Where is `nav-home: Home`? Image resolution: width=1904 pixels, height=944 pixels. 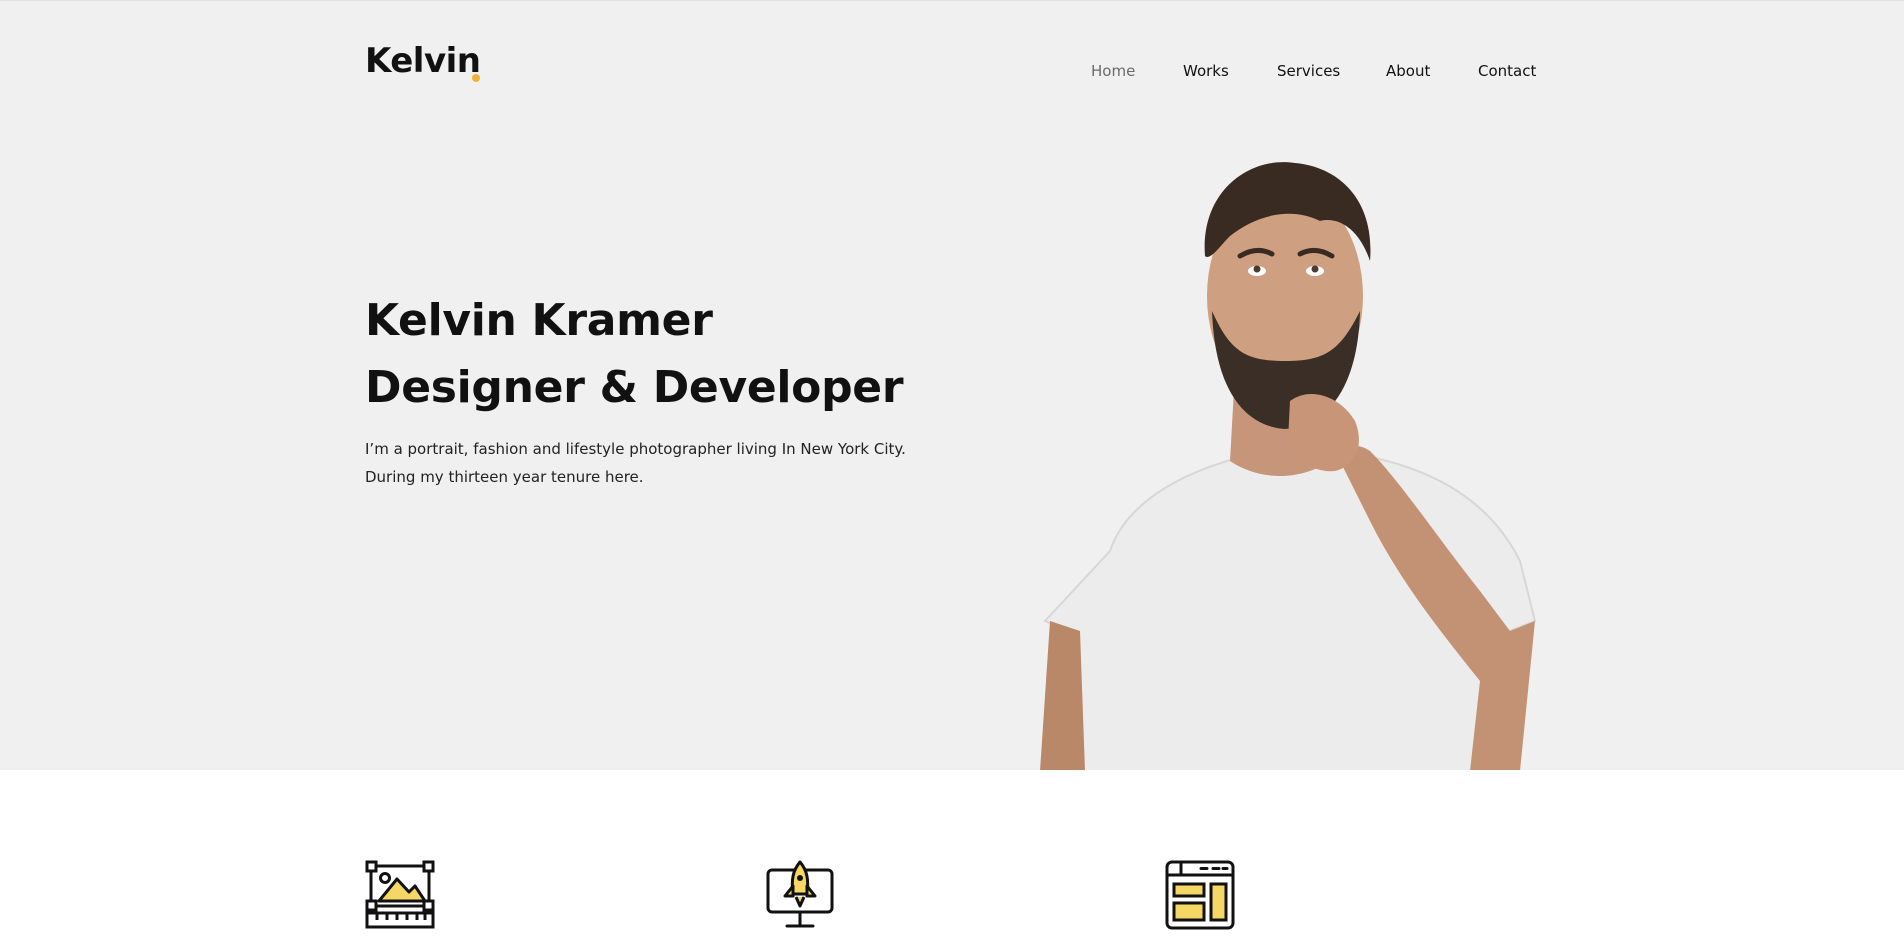 nav-home: Home is located at coordinates (1113, 71).